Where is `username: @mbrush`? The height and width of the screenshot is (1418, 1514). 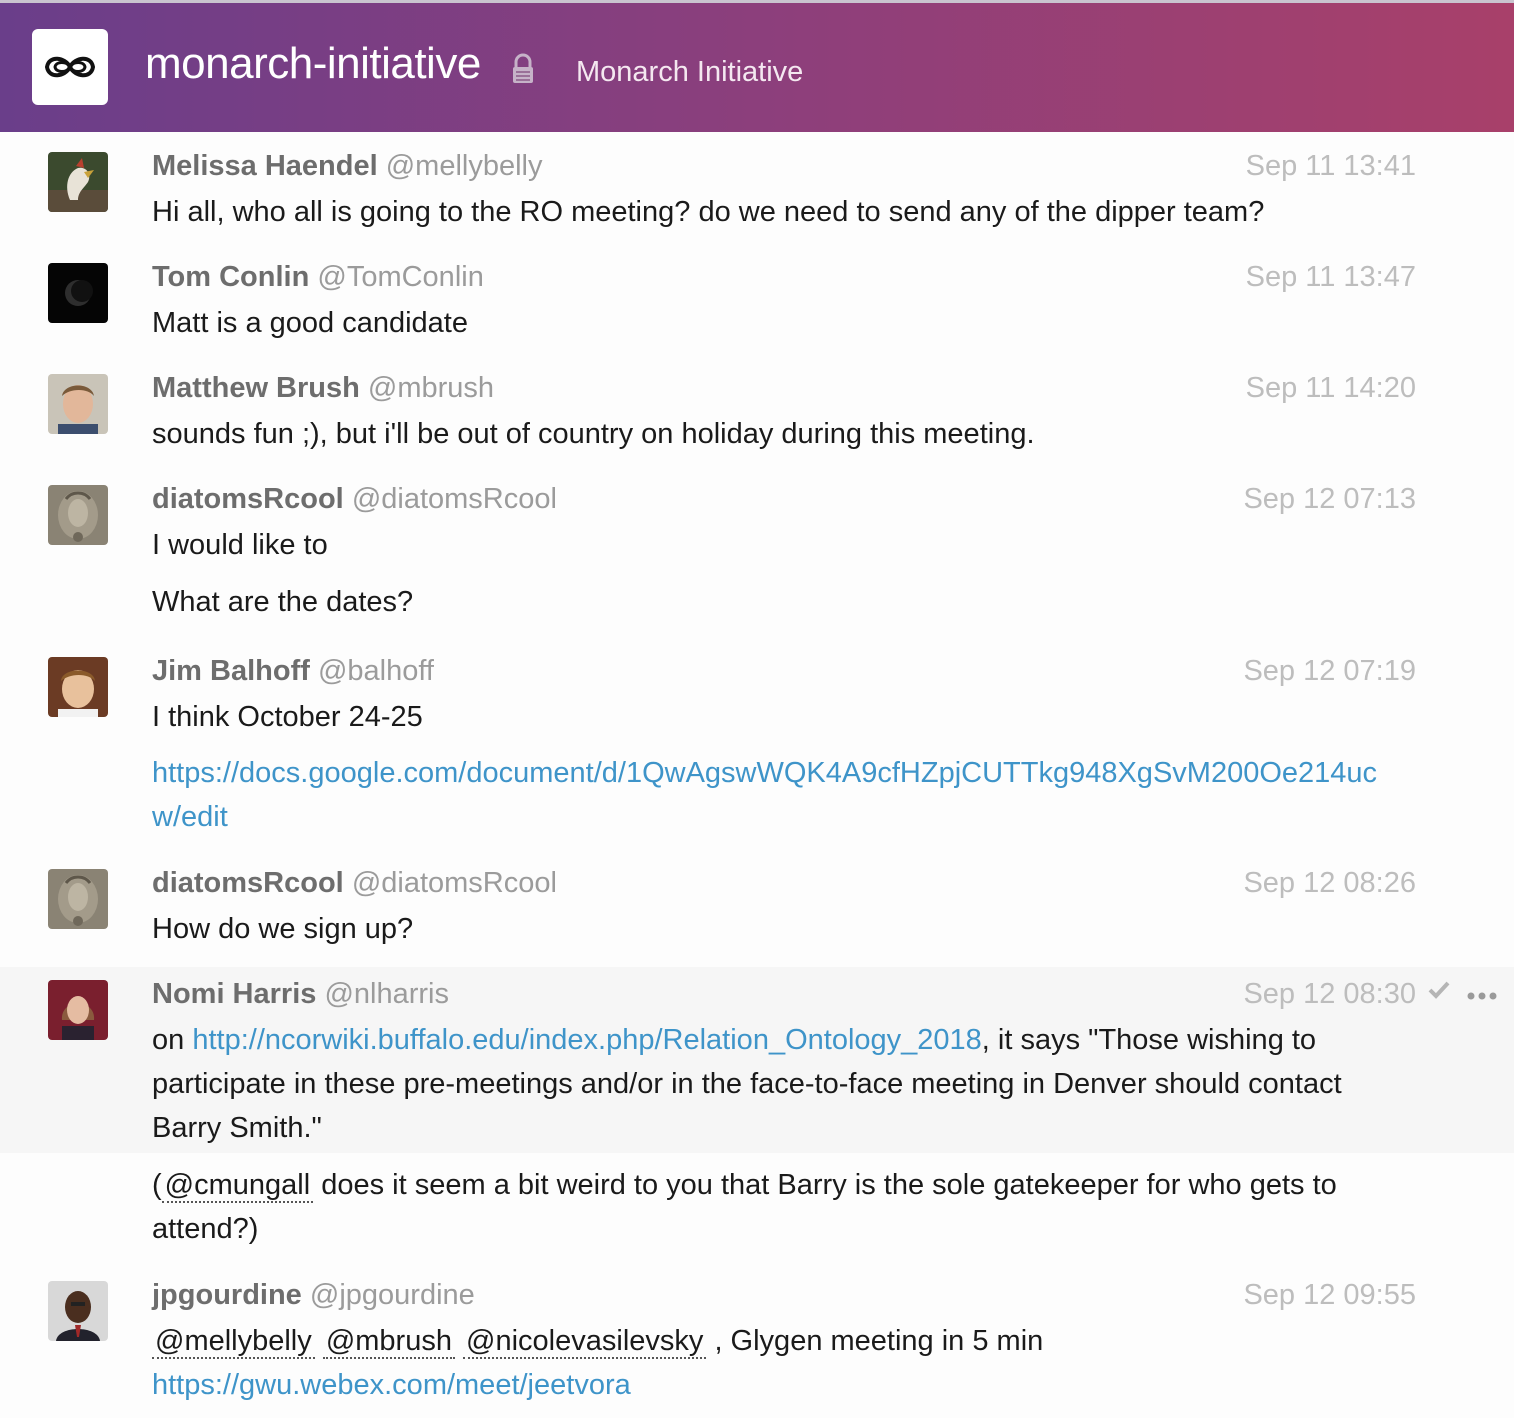
username: @mbrush is located at coordinates (431, 388).